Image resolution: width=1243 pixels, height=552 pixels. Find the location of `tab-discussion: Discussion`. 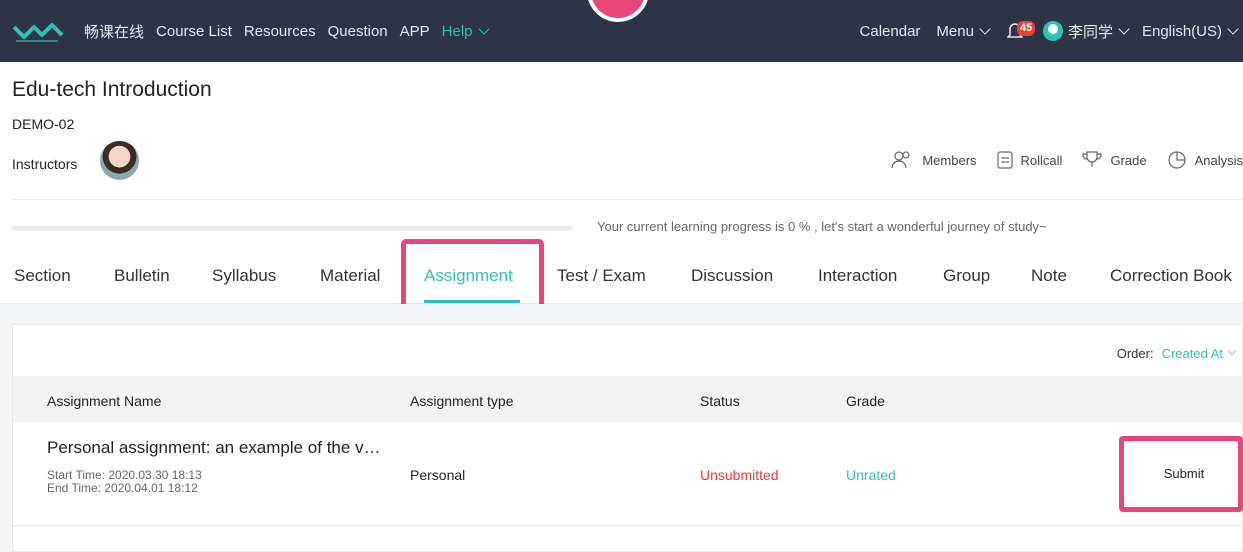

tab-discussion: Discussion is located at coordinates (732, 276).